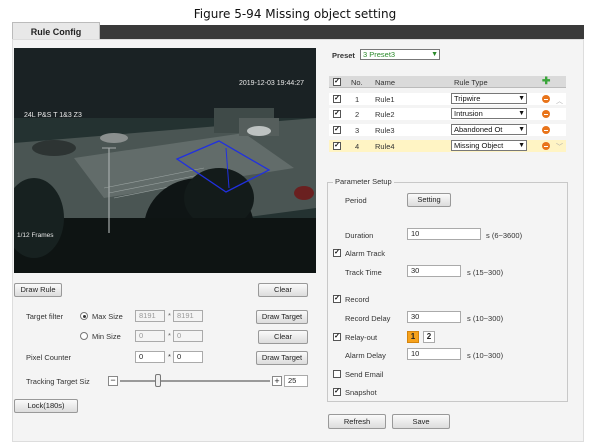 The height and width of the screenshot is (446, 590). Describe the element at coordinates (283, 337) in the screenshot. I see `clear-target-button: Clear` at that location.